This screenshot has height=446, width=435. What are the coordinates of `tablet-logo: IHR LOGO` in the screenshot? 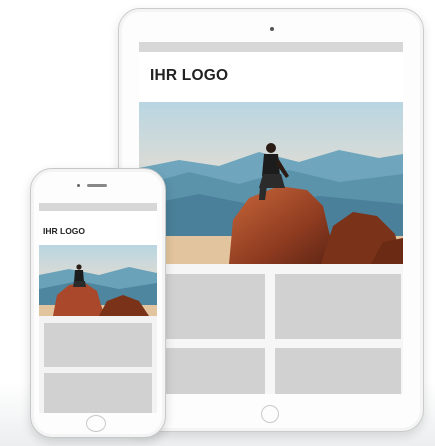 It's located at (189, 76).